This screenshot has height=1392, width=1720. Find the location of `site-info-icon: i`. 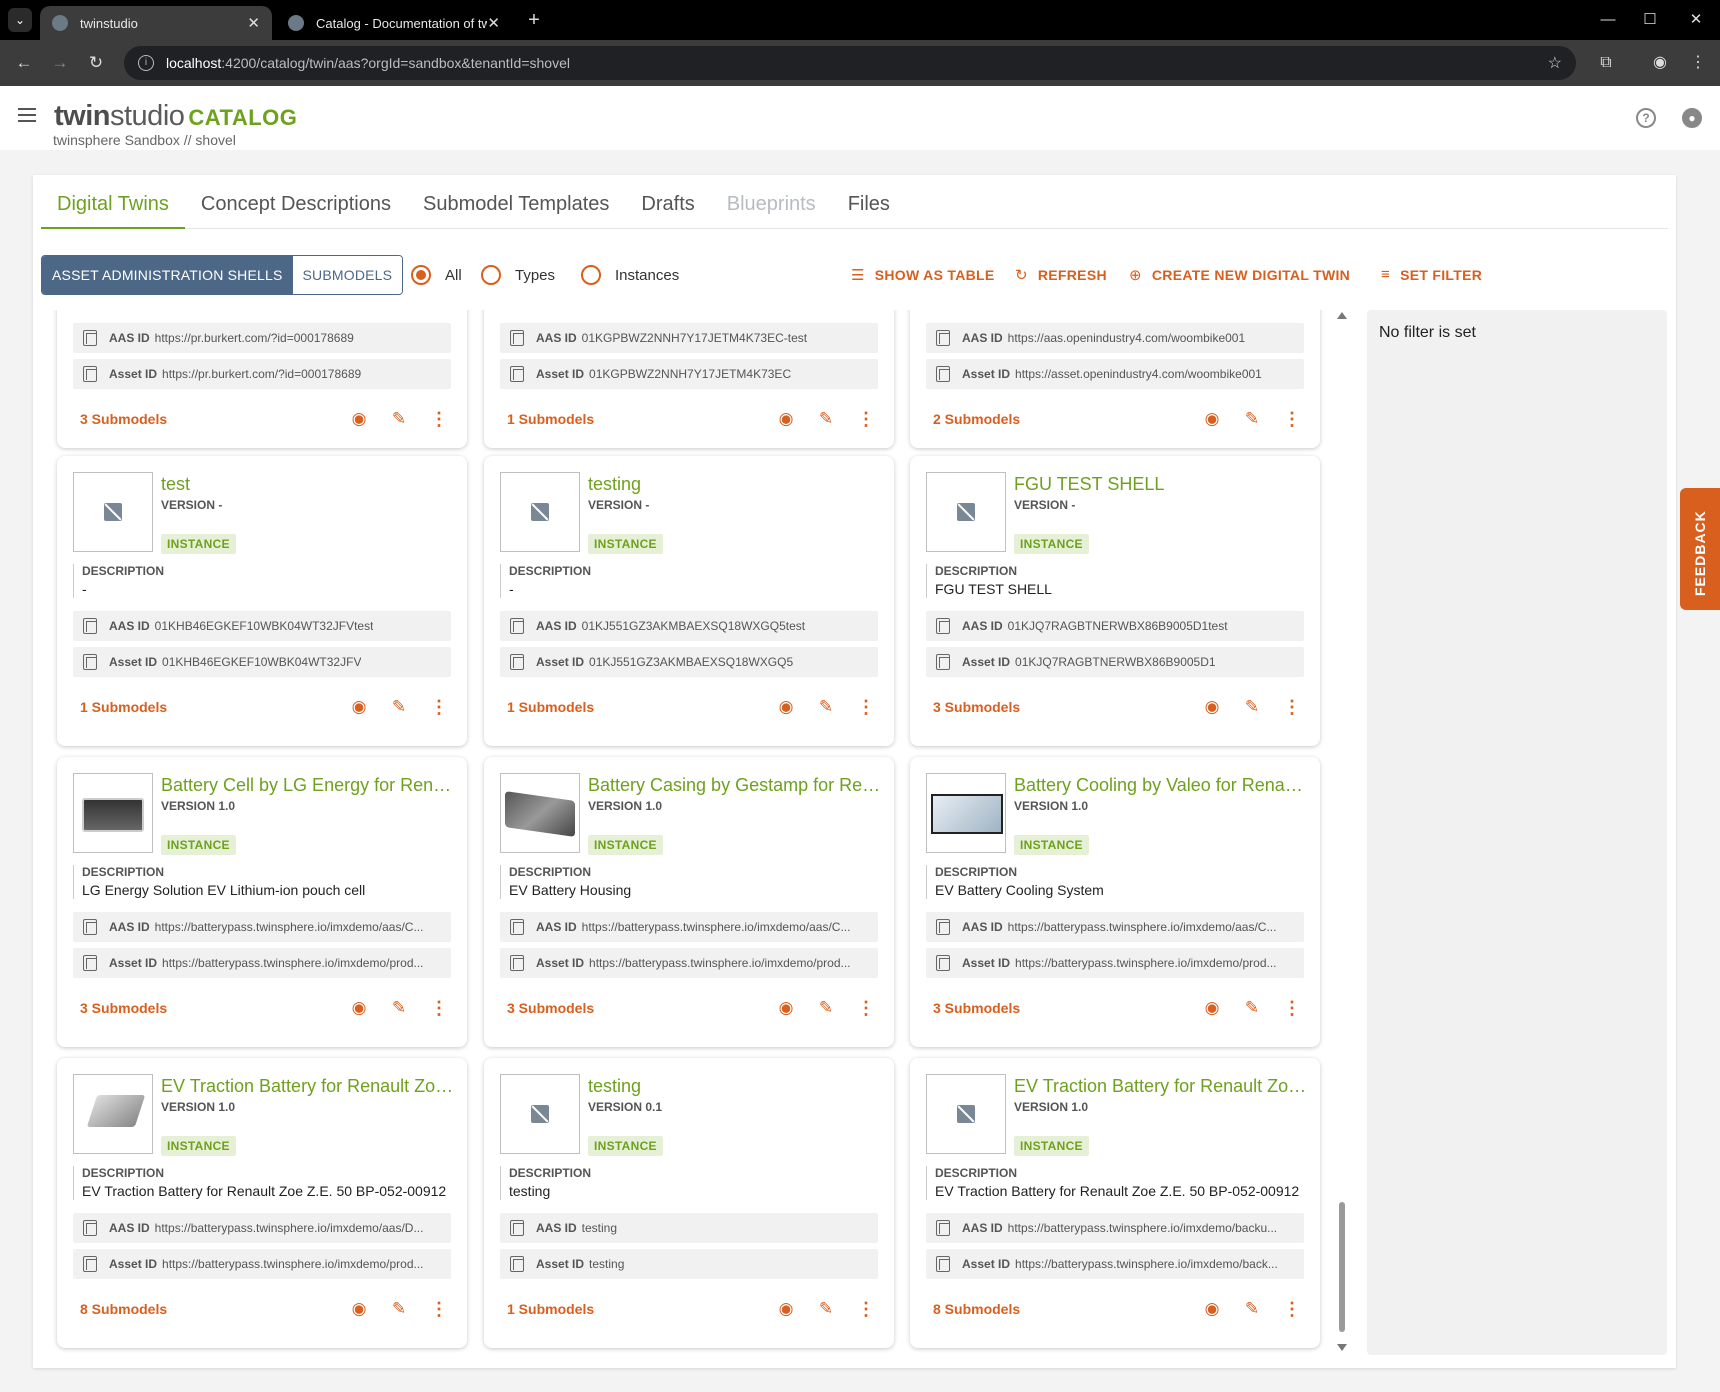

site-info-icon: i is located at coordinates (146, 63).